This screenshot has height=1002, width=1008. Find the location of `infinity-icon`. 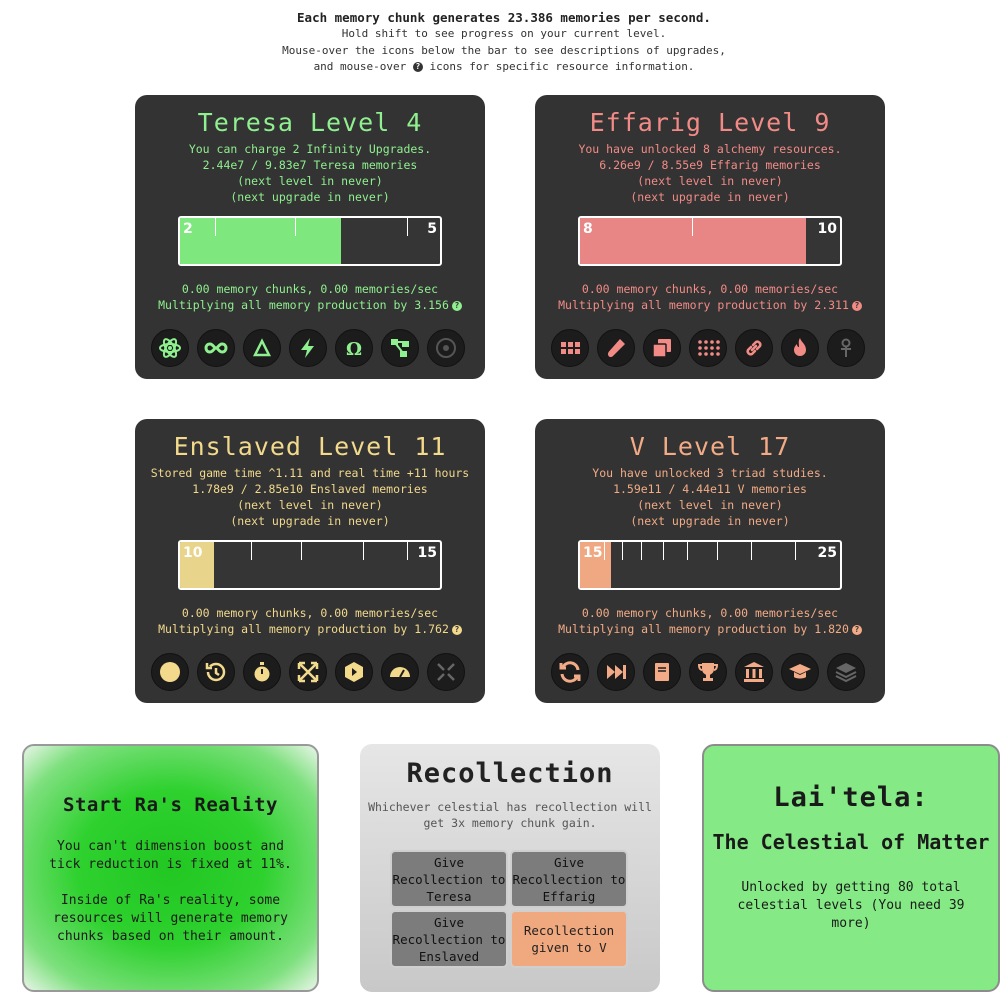

infinity-icon is located at coordinates (216, 348).